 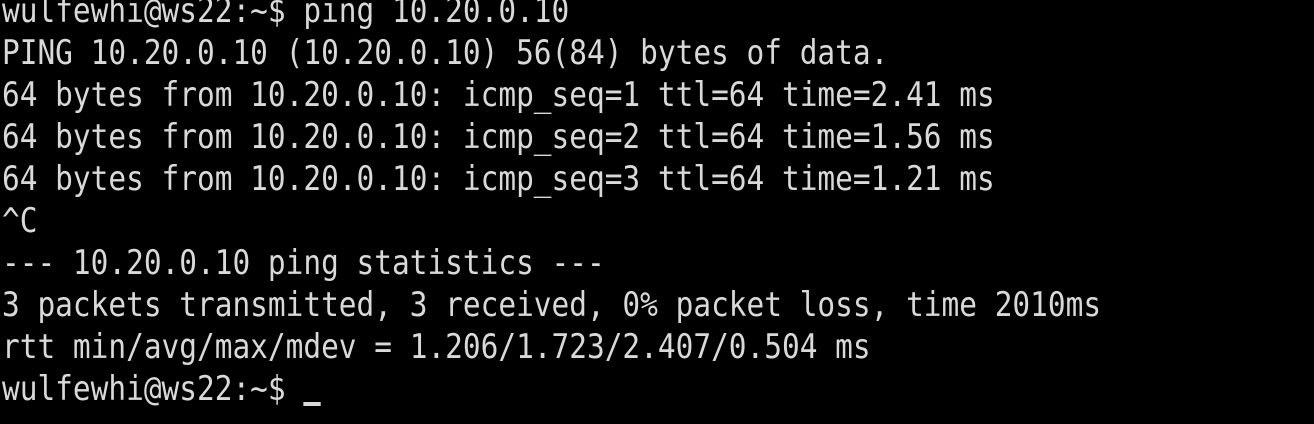 I want to click on terminal-line-command: wulfewhi@ws22:~$ ping 10.20.0.10, so click(x=286, y=15).